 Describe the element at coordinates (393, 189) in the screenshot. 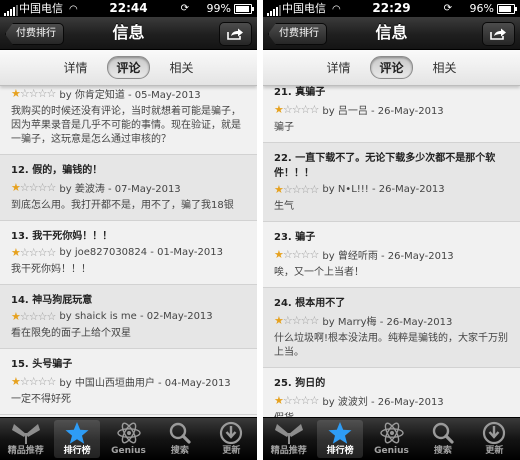

I see `review-meta: ★ ☆ ☆ ☆ ☆ by N•L!!! - 26-May-2013` at that location.